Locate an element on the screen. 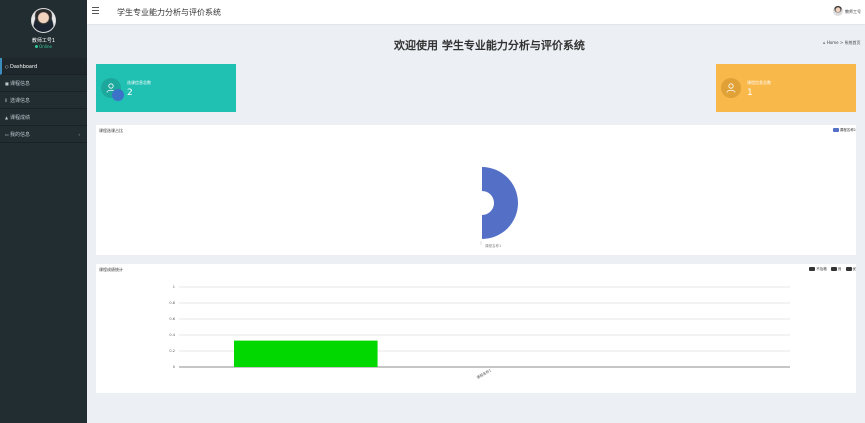 The height and width of the screenshot is (423, 865). sidebar-menu: ○ Dashboard ■课程信息 Ⅱ 选课信息 ▲ 课程成绩 ▭我的信息 ‹ is located at coordinates (43, 100).